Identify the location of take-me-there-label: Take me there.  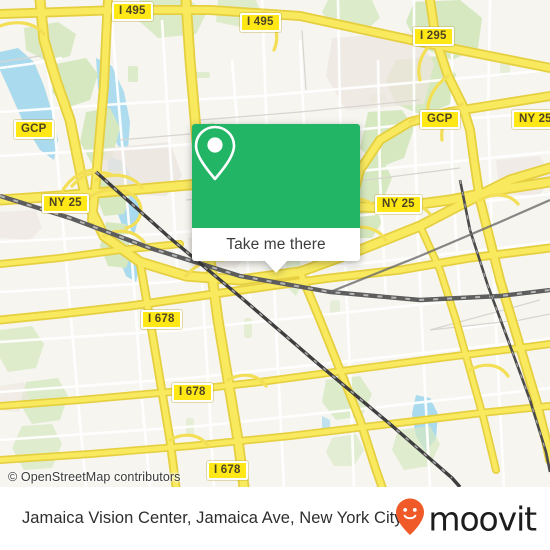
(276, 244).